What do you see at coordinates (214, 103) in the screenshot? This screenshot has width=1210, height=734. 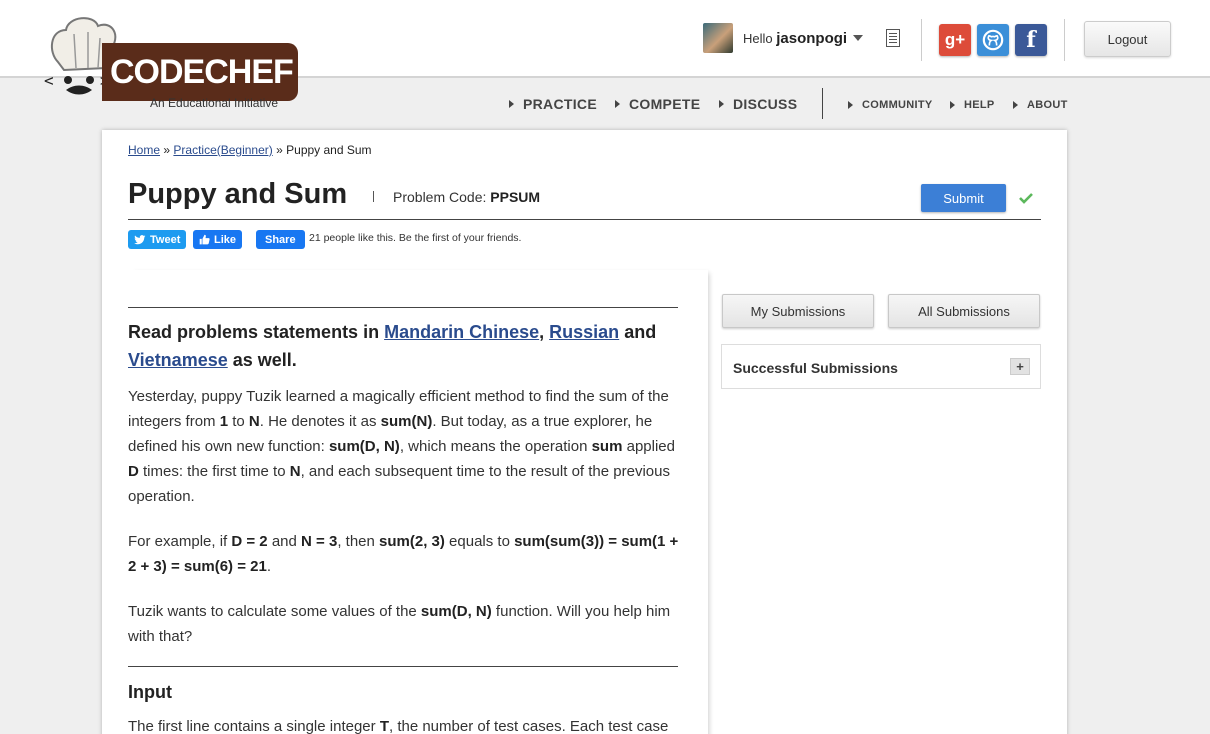 I see `logo-tagline: An Educational Initiative` at bounding box center [214, 103].